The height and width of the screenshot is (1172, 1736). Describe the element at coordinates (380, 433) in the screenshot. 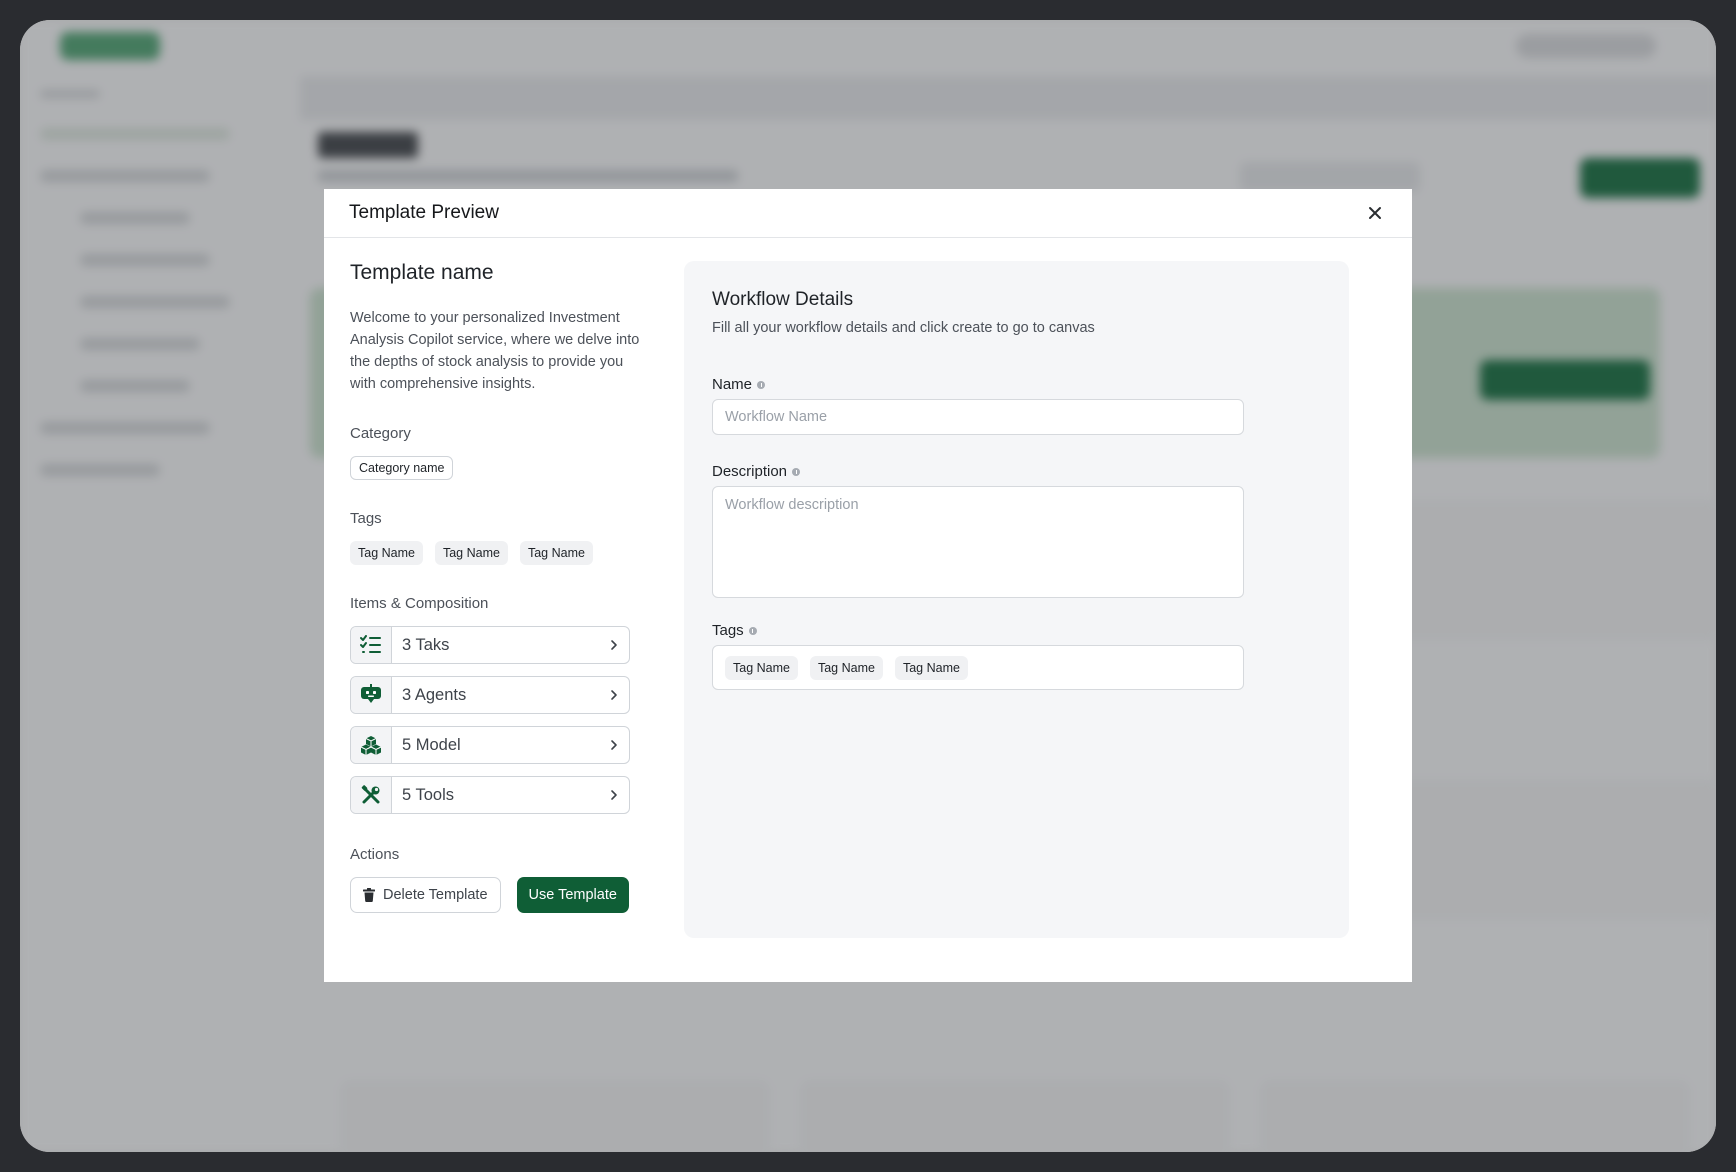

I see `category-label: Category` at that location.